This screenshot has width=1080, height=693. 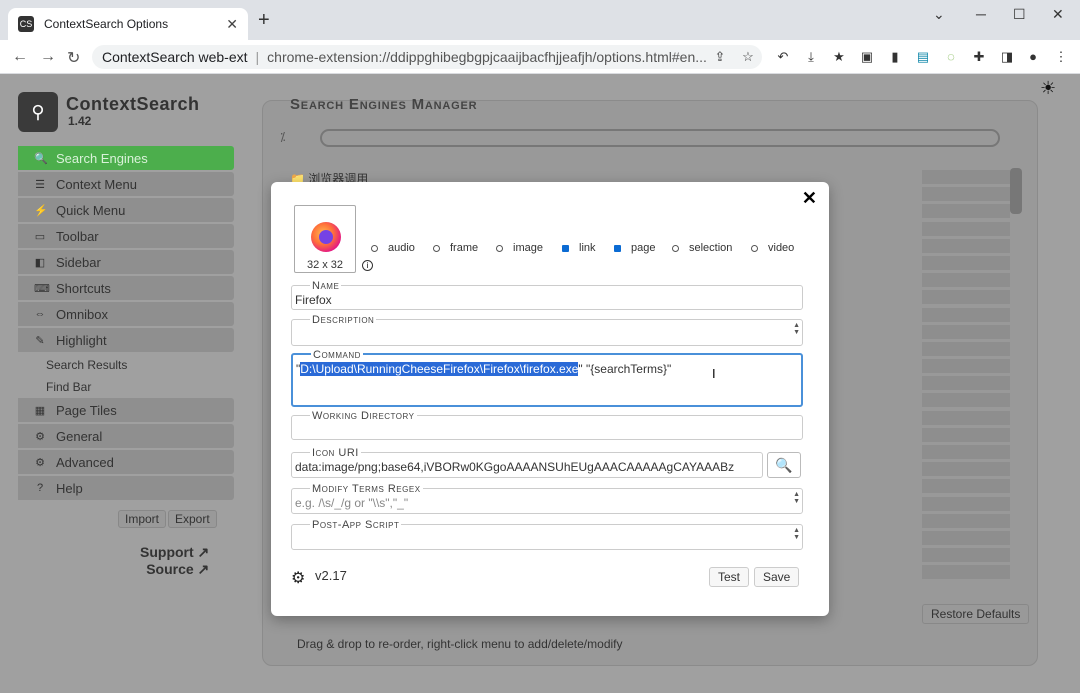 I want to click on context-page: page, so click(x=634, y=248).